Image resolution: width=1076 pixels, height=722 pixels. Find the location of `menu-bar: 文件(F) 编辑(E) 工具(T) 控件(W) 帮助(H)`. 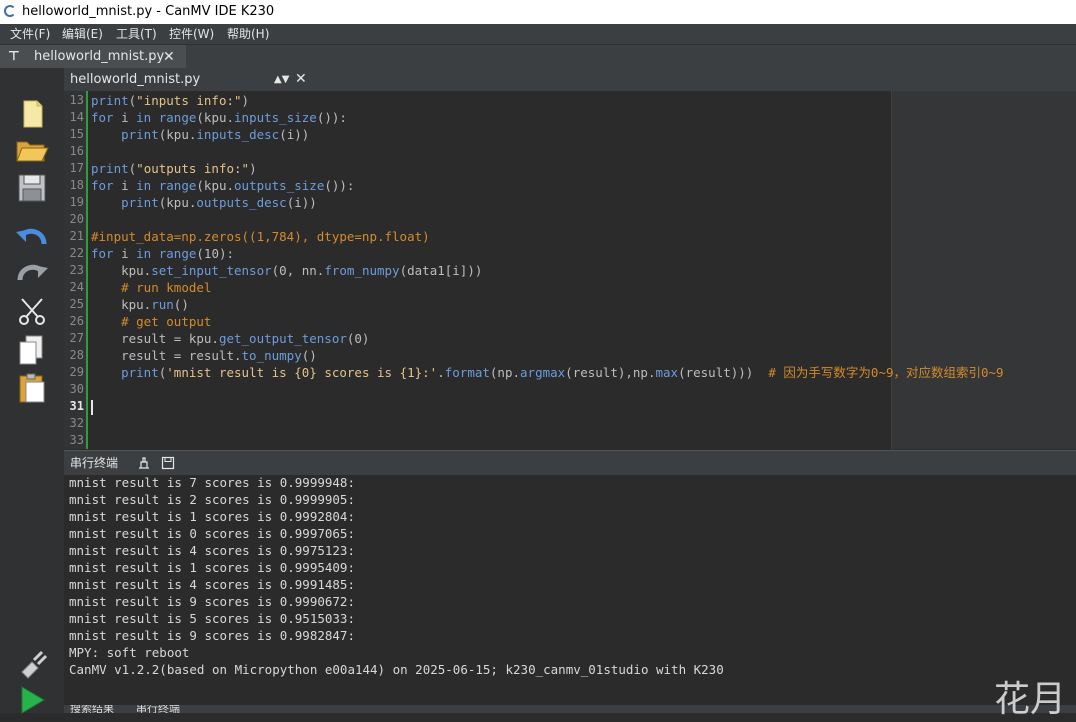

menu-bar: 文件(F) 编辑(E) 工具(T) 控件(W) 帮助(H) is located at coordinates (538, 34).